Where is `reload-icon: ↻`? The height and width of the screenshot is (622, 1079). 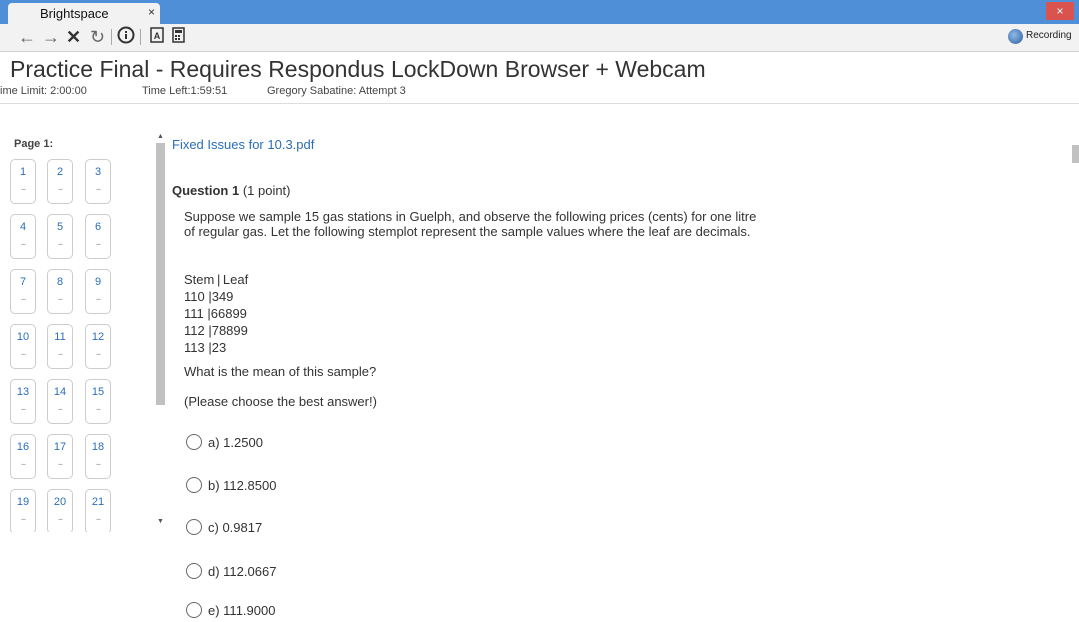
reload-icon: ↻ is located at coordinates (97, 37).